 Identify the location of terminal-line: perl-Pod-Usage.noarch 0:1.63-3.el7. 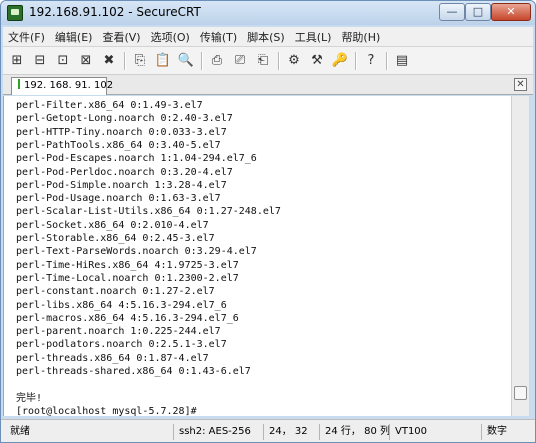
(118, 199).